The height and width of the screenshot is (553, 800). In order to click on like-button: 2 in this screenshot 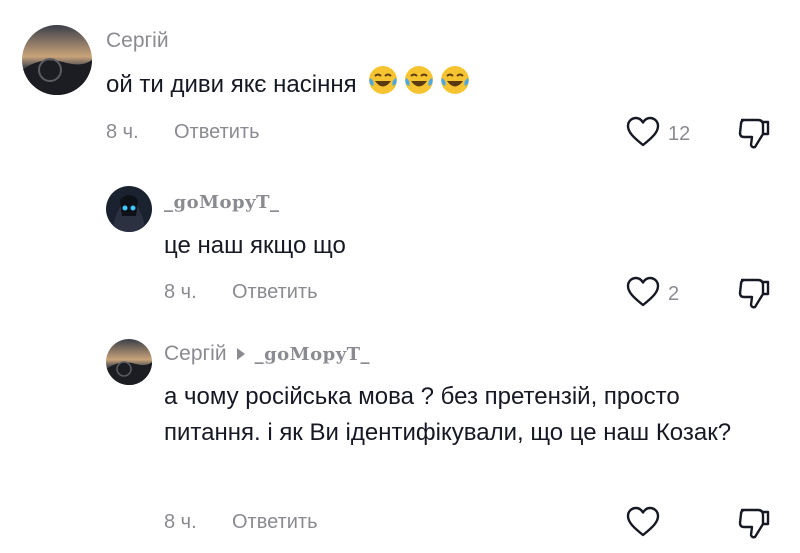, I will do `click(652, 294)`.